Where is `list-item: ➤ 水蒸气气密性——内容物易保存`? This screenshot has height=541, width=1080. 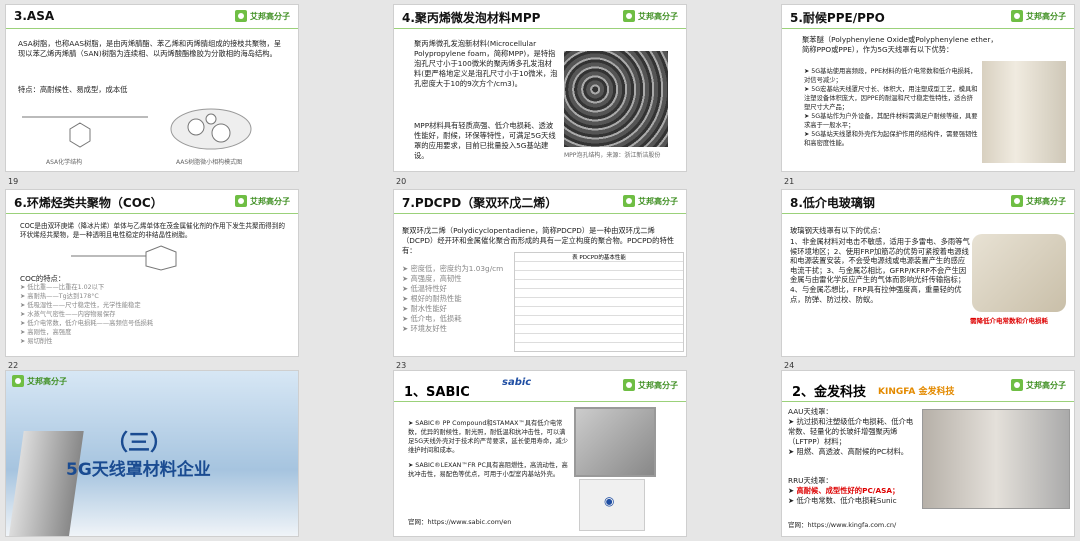
list-item: ➤ 水蒸气气密性——内容物易保存 is located at coordinates (68, 314).